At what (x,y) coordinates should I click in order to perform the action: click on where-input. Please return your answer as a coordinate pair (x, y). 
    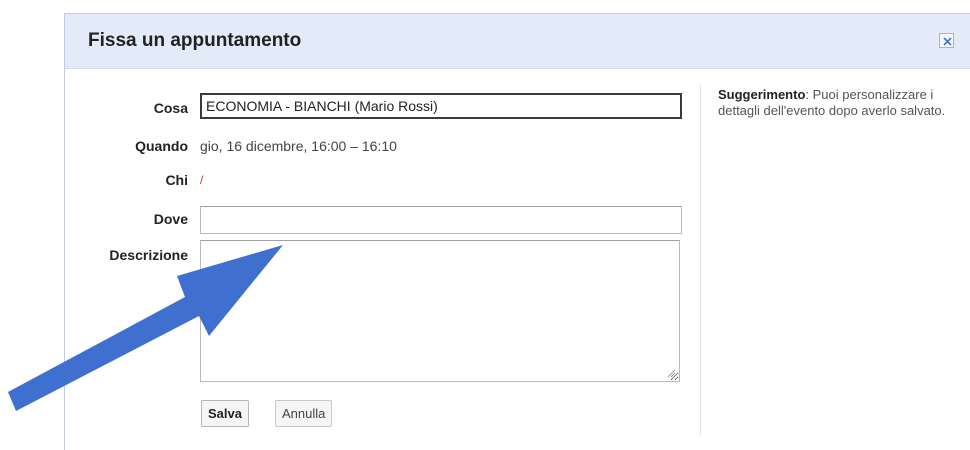
    Looking at the image, I should click on (441, 220).